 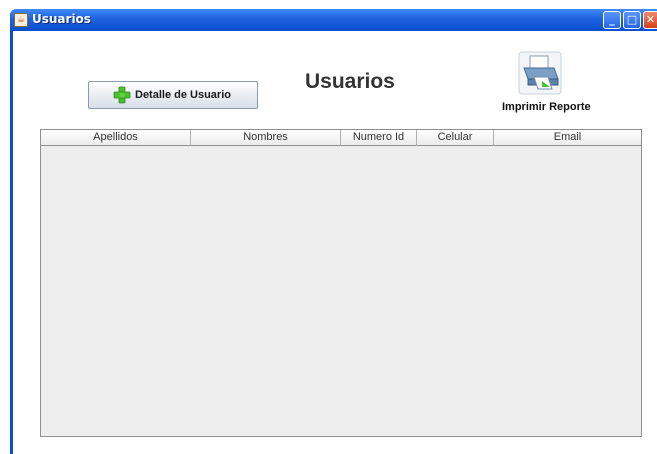 What do you see at coordinates (612, 20) in the screenshot?
I see `minimize-icon: _` at bounding box center [612, 20].